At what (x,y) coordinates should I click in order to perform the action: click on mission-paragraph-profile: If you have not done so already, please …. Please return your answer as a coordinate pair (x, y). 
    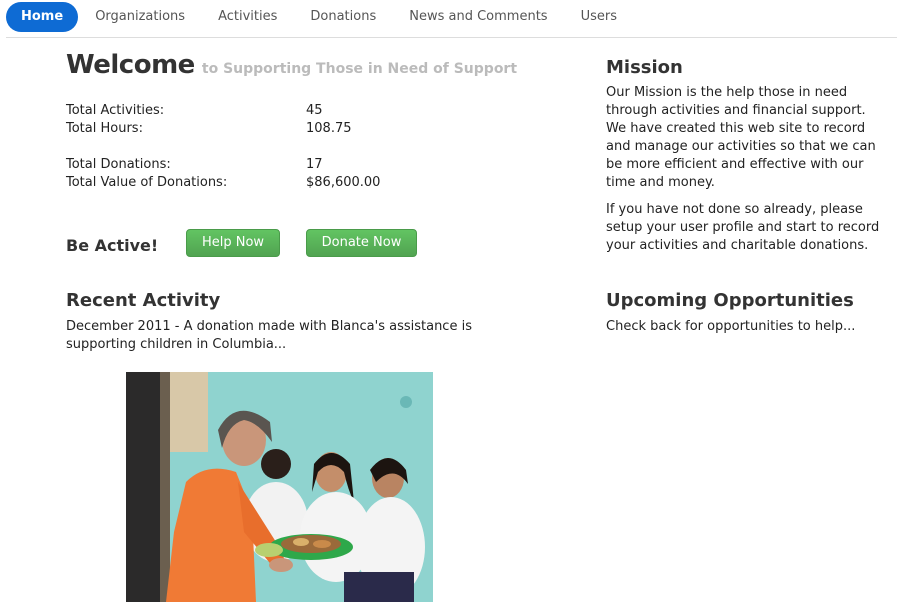
    Looking at the image, I should click on (743, 227).